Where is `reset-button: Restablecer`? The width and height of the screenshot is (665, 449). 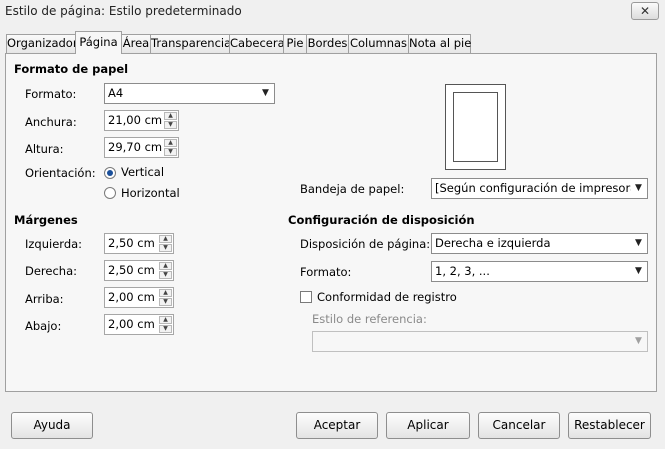 reset-button: Restablecer is located at coordinates (609, 425).